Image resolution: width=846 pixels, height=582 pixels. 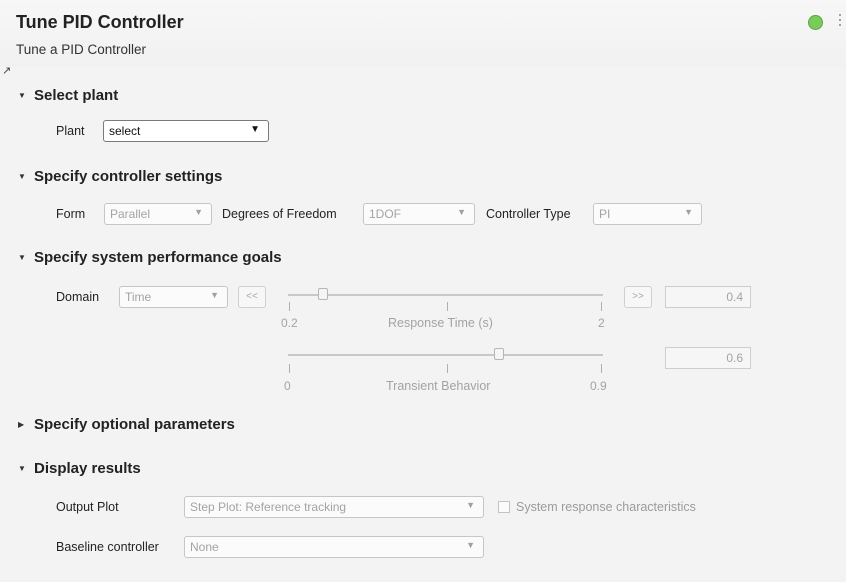 I want to click on section-display-results: ▼ Display results, so click(x=79, y=468).